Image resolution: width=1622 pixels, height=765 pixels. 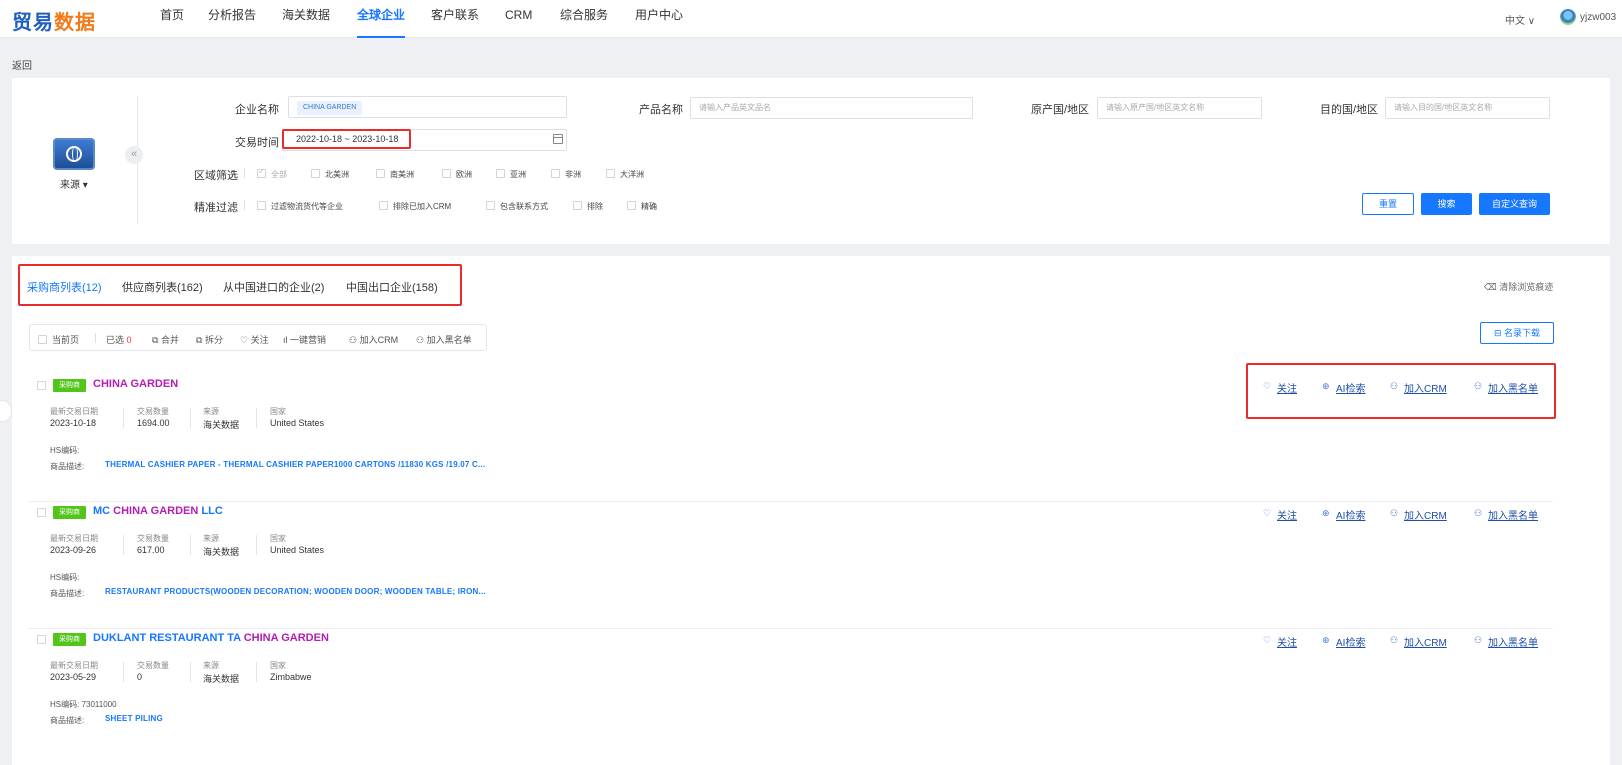 I want to click on nav-customer-contact: 客户联系, so click(x=455, y=19).